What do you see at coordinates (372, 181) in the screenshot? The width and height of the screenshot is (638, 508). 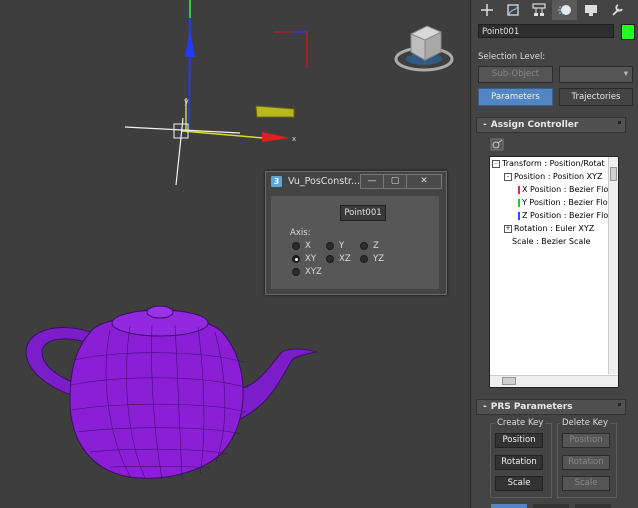 I see `minimize-button: —` at bounding box center [372, 181].